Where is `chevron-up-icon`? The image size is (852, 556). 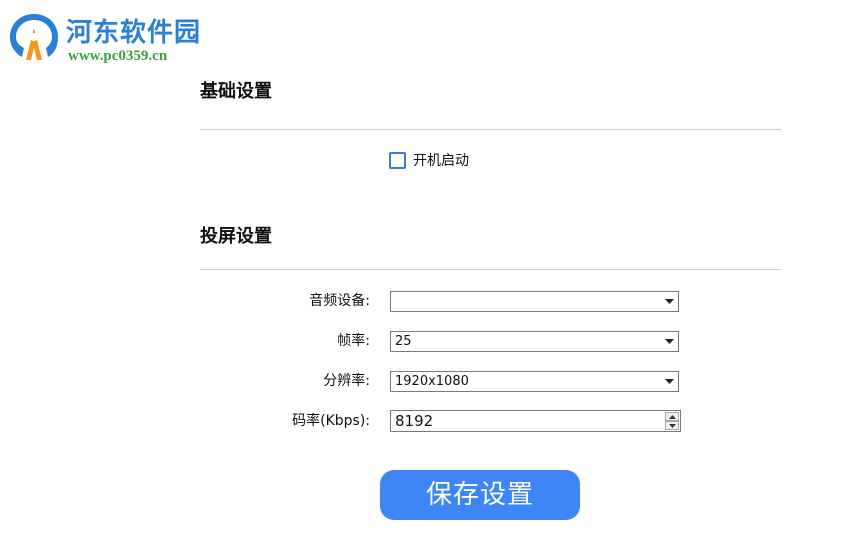
chevron-up-icon is located at coordinates (672, 416).